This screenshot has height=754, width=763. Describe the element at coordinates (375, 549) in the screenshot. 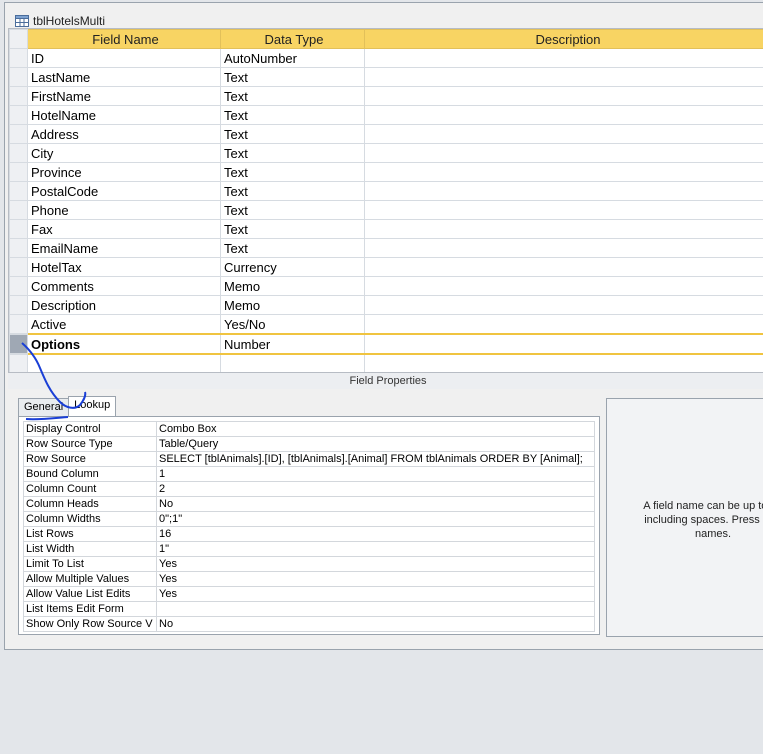

I see `property-value: 1"` at that location.